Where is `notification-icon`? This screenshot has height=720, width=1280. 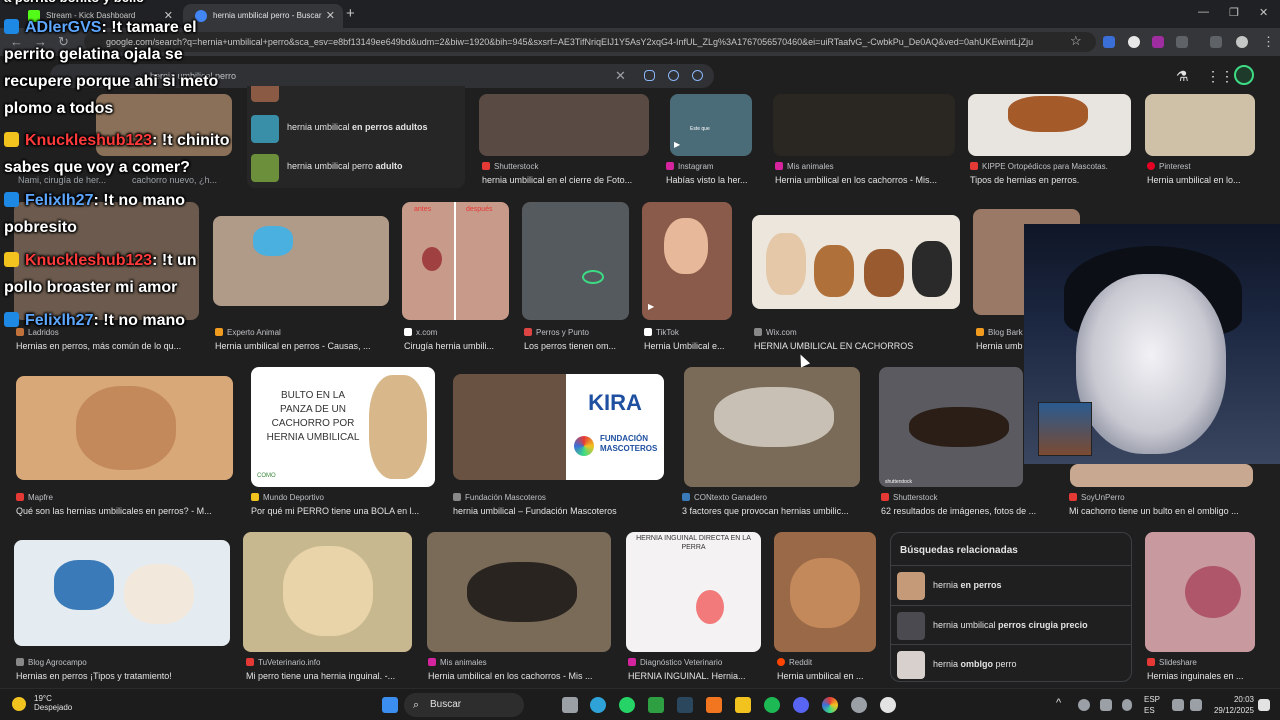 notification-icon is located at coordinates (1264, 705).